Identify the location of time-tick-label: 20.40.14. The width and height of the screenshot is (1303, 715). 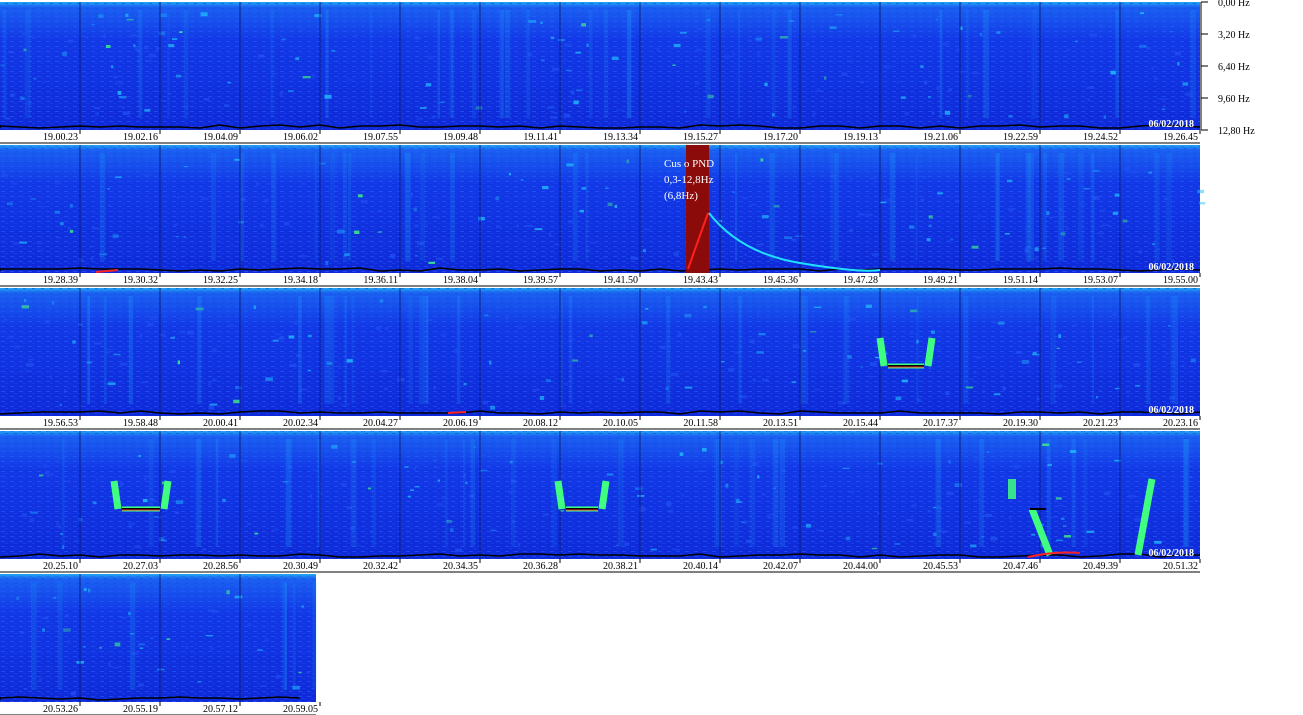
(700, 566).